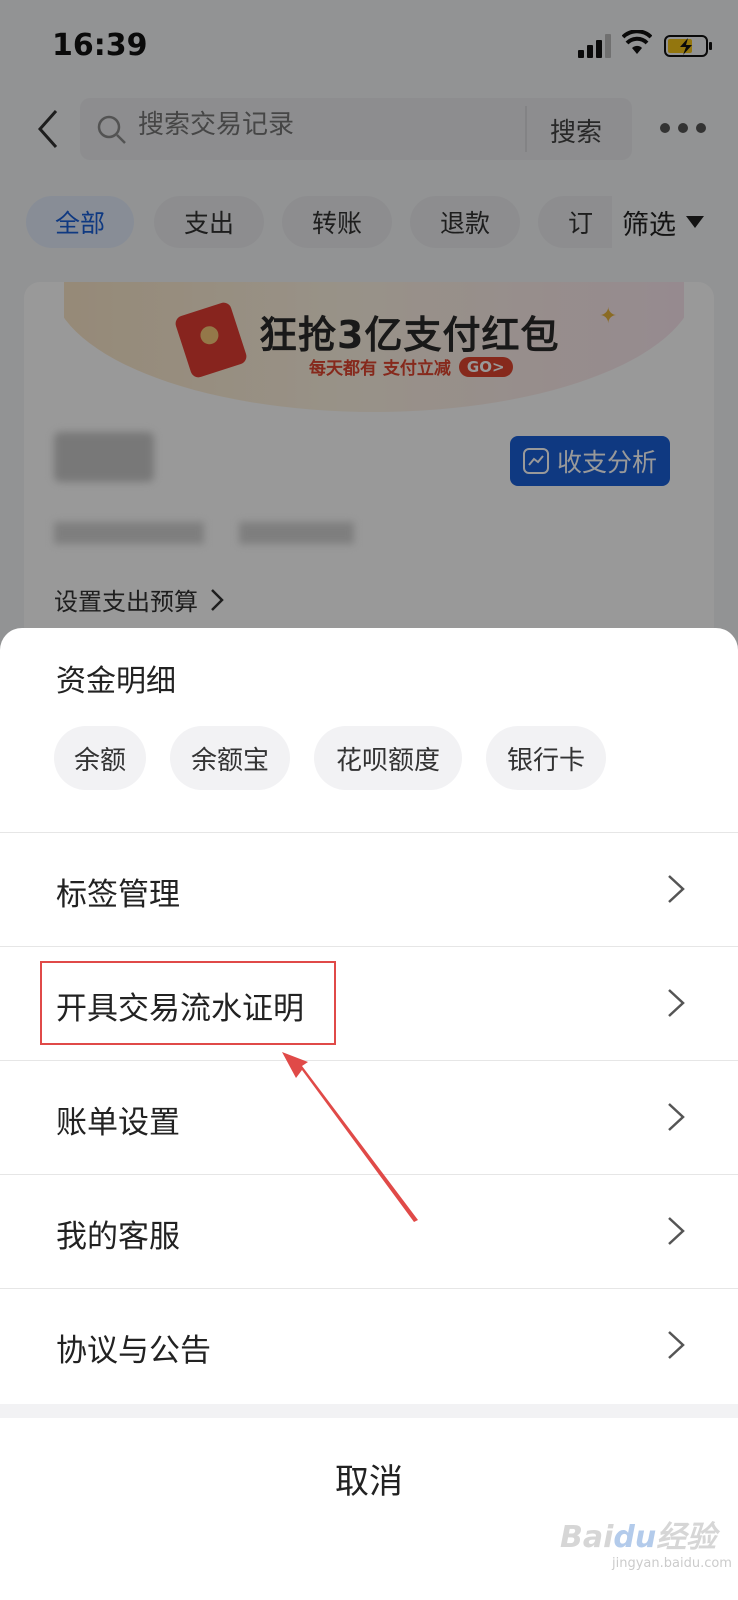 This screenshot has width=738, height=1600. What do you see at coordinates (369, 1117) in the screenshot?
I see `menu-item-bill-settings: 账单设置` at bounding box center [369, 1117].